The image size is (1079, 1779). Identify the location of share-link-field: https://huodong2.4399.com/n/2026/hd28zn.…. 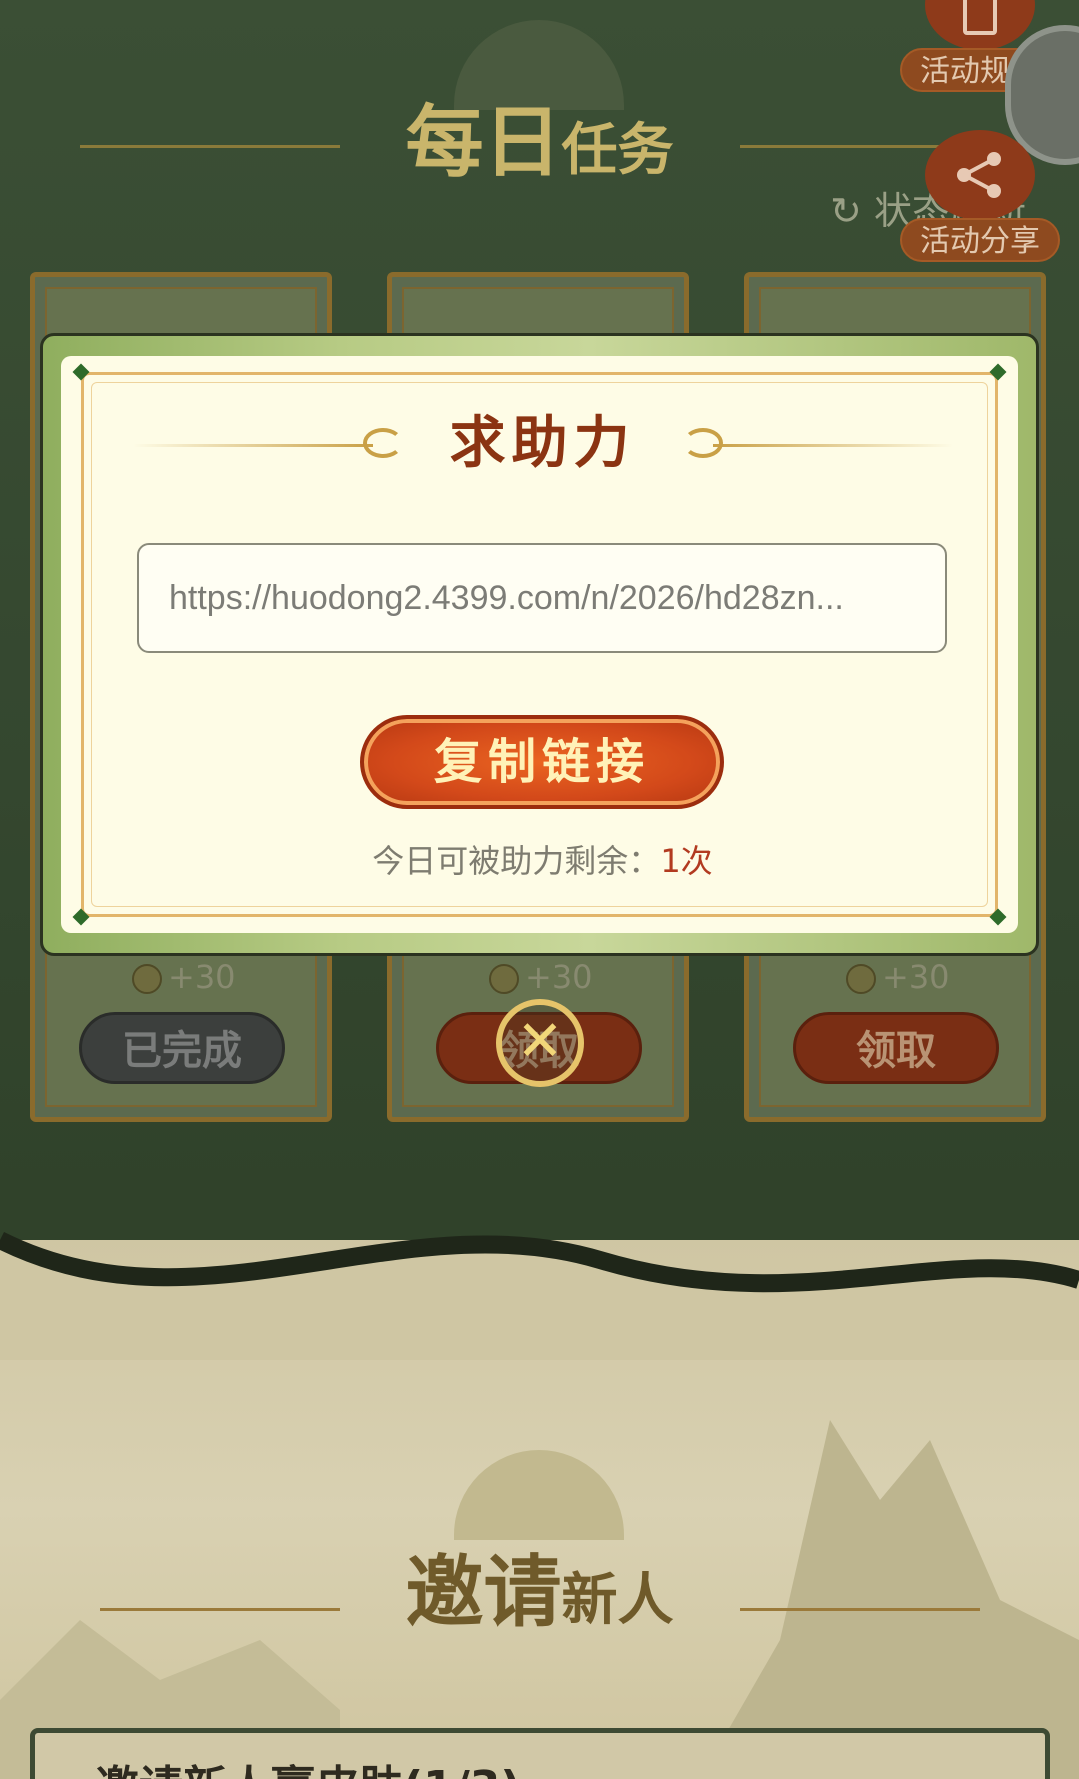
(542, 598).